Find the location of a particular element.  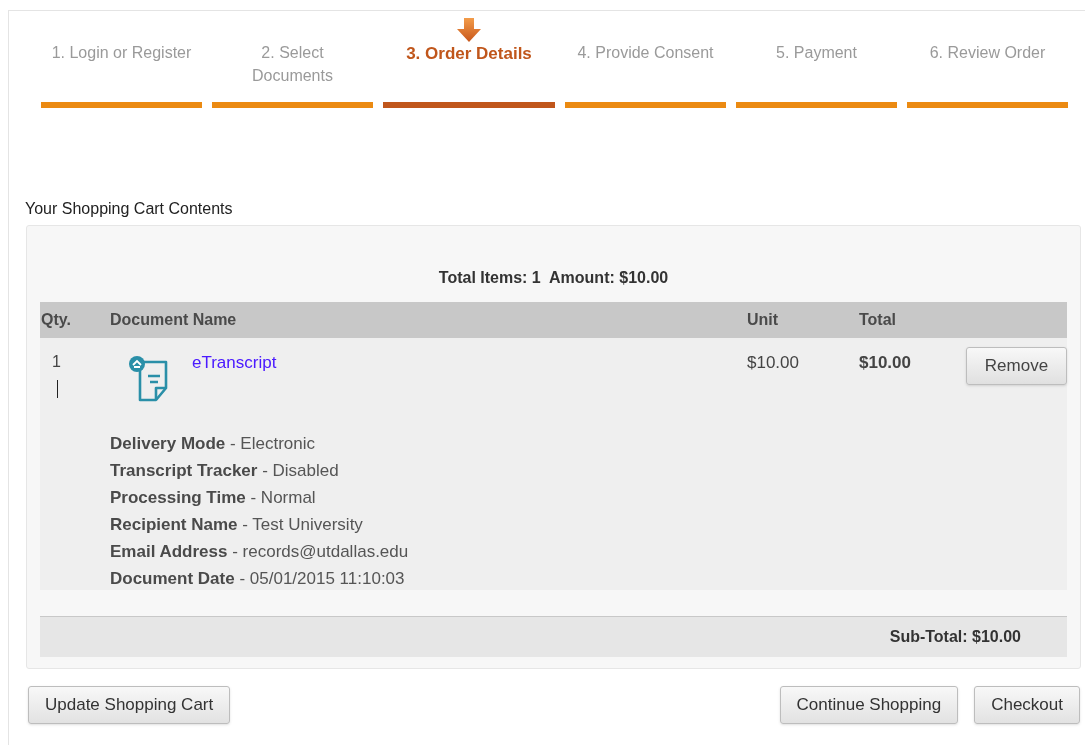

update-cart-button: Update Shopping Cart is located at coordinates (129, 705).